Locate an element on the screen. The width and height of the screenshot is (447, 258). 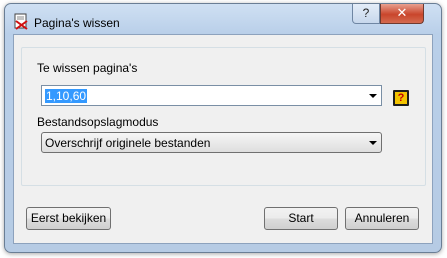
storage-mode-label: Bestandsopslagmodus is located at coordinates (98, 122).